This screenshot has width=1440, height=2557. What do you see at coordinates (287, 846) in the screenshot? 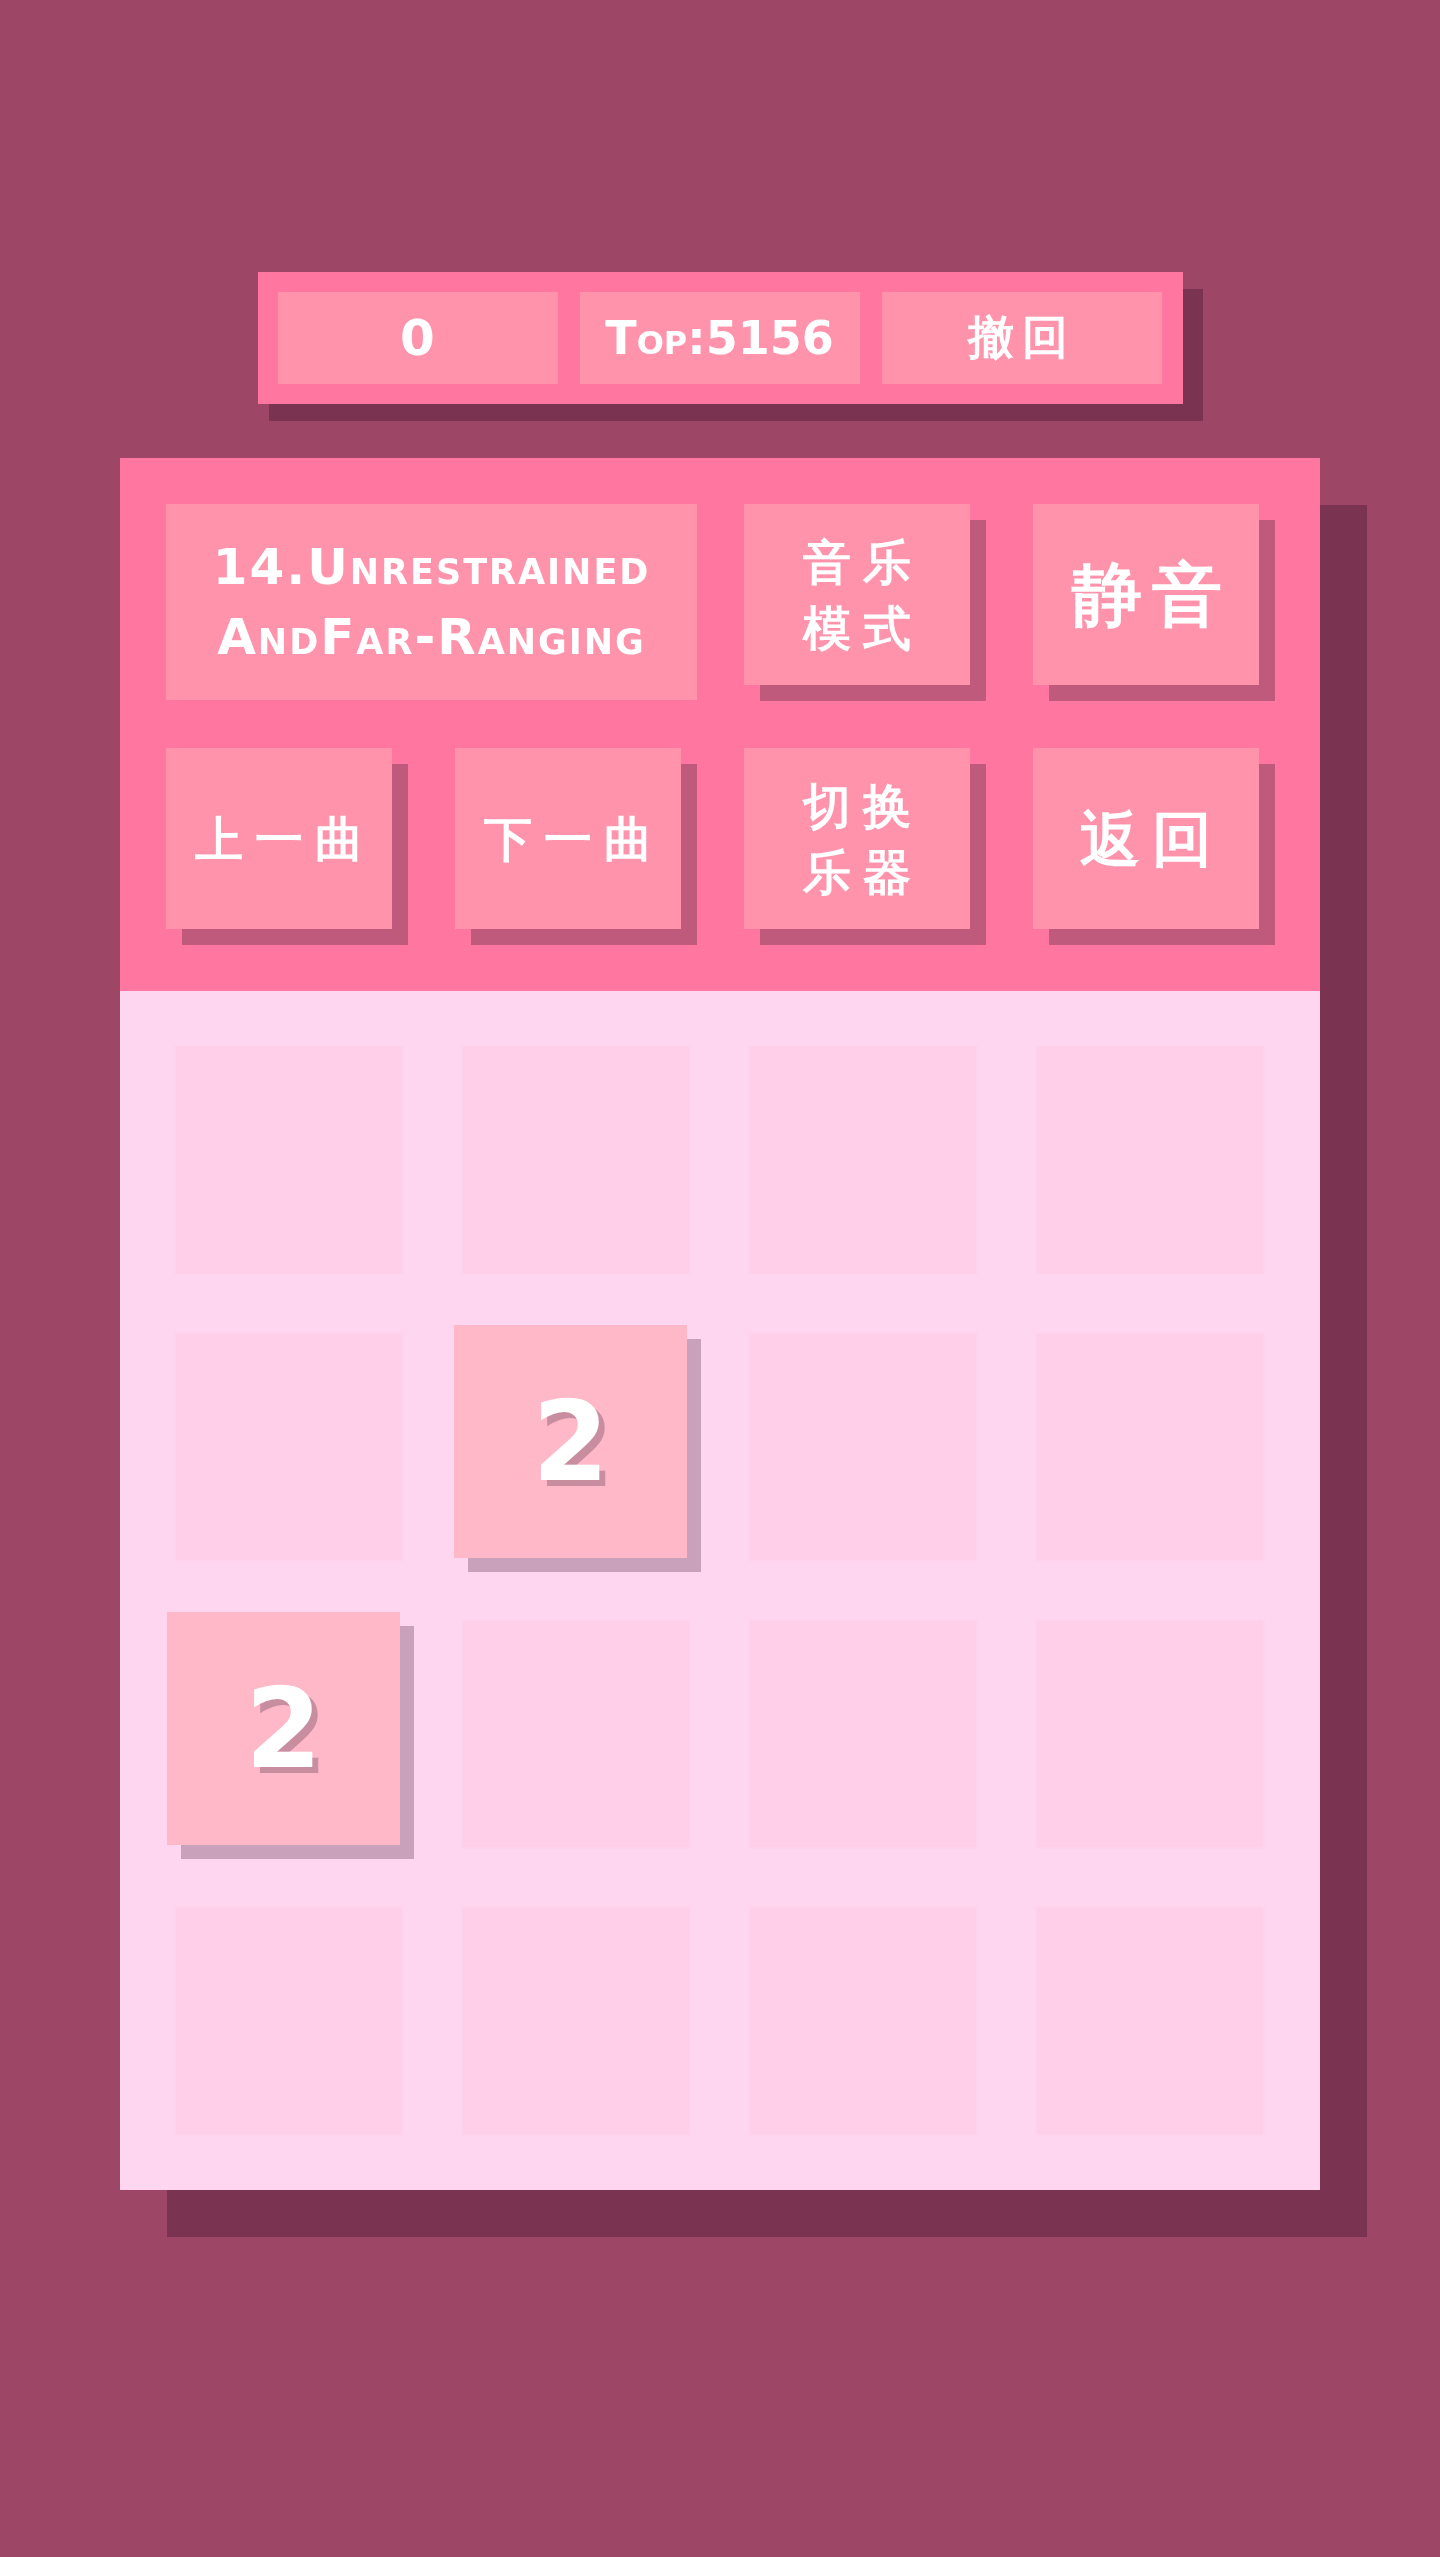
I see `menu-button: 上一曲` at bounding box center [287, 846].